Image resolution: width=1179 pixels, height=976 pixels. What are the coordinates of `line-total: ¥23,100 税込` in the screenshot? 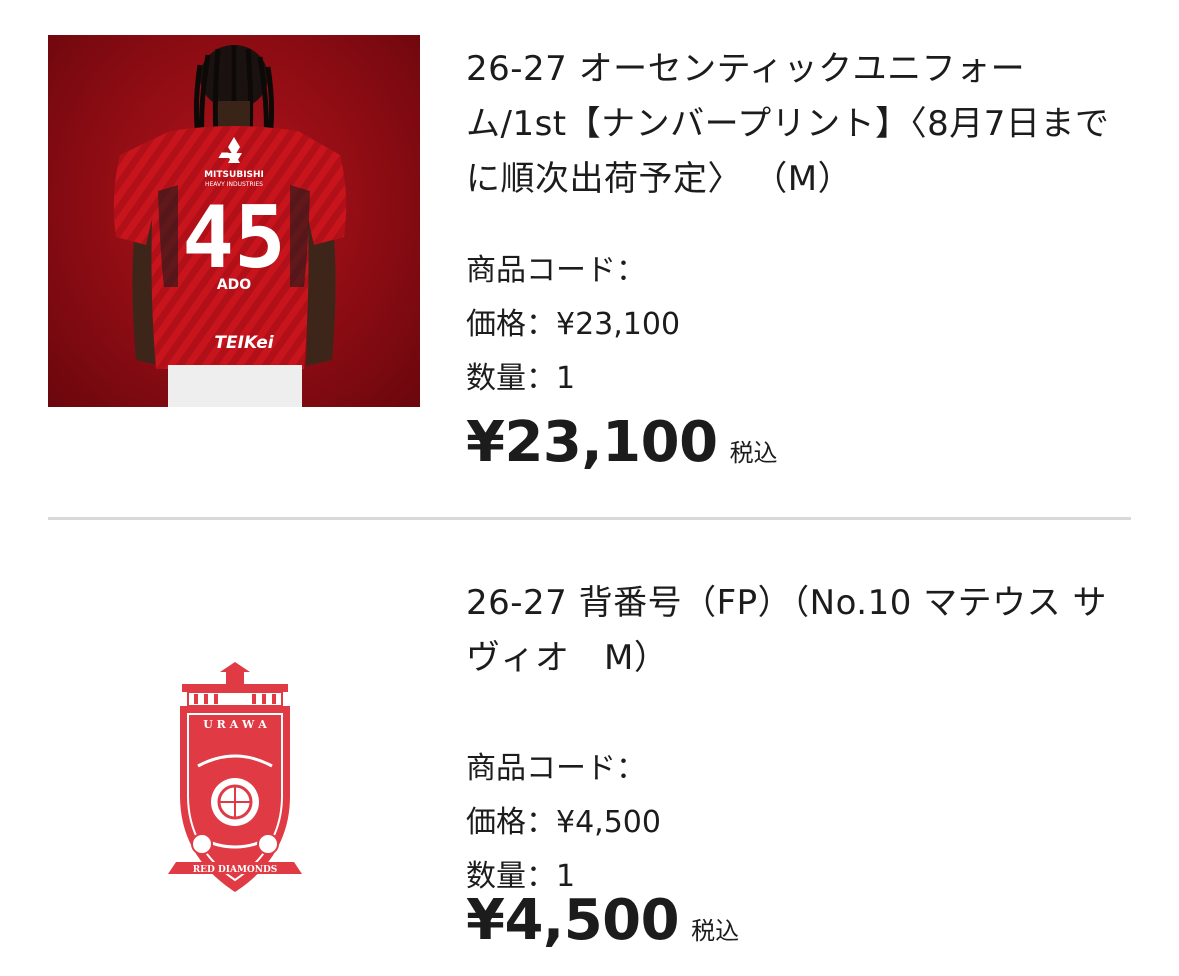 It's located at (622, 443).